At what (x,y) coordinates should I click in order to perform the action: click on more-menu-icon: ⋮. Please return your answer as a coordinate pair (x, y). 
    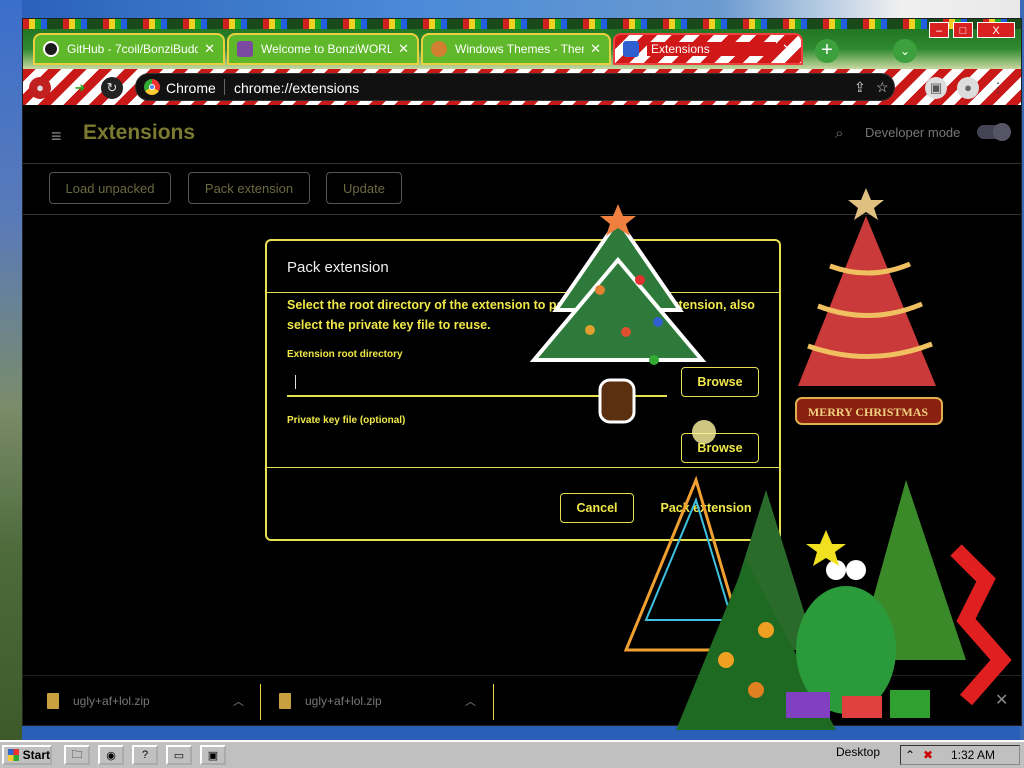
    Looking at the image, I should click on (998, 88).